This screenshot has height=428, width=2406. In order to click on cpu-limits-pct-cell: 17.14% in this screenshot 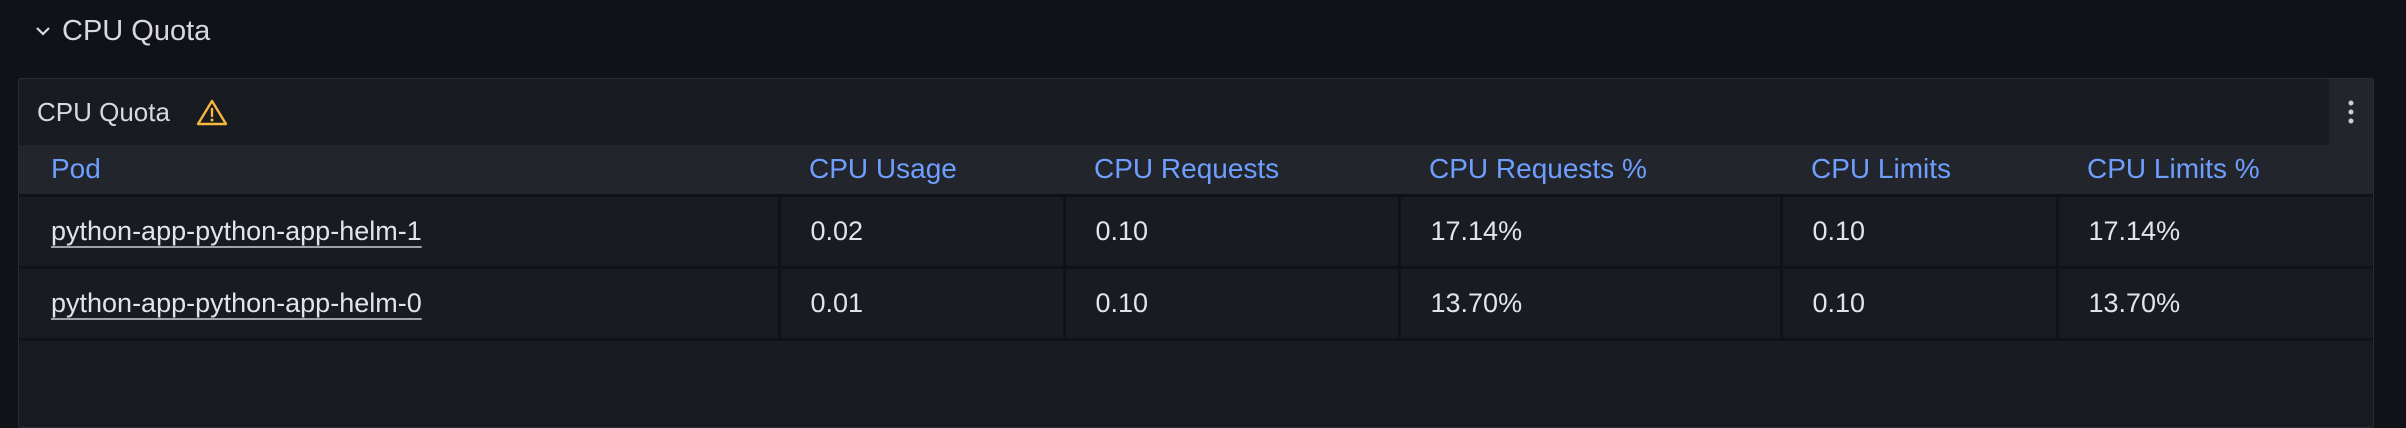, I will do `click(2215, 232)`.